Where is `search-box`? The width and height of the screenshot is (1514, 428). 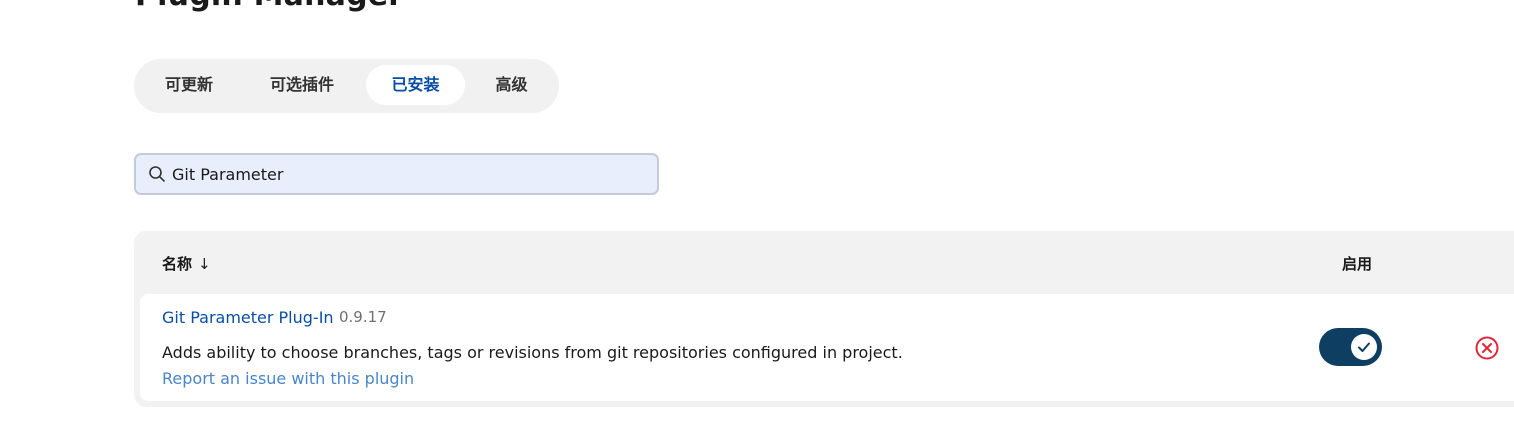 search-box is located at coordinates (396, 174).